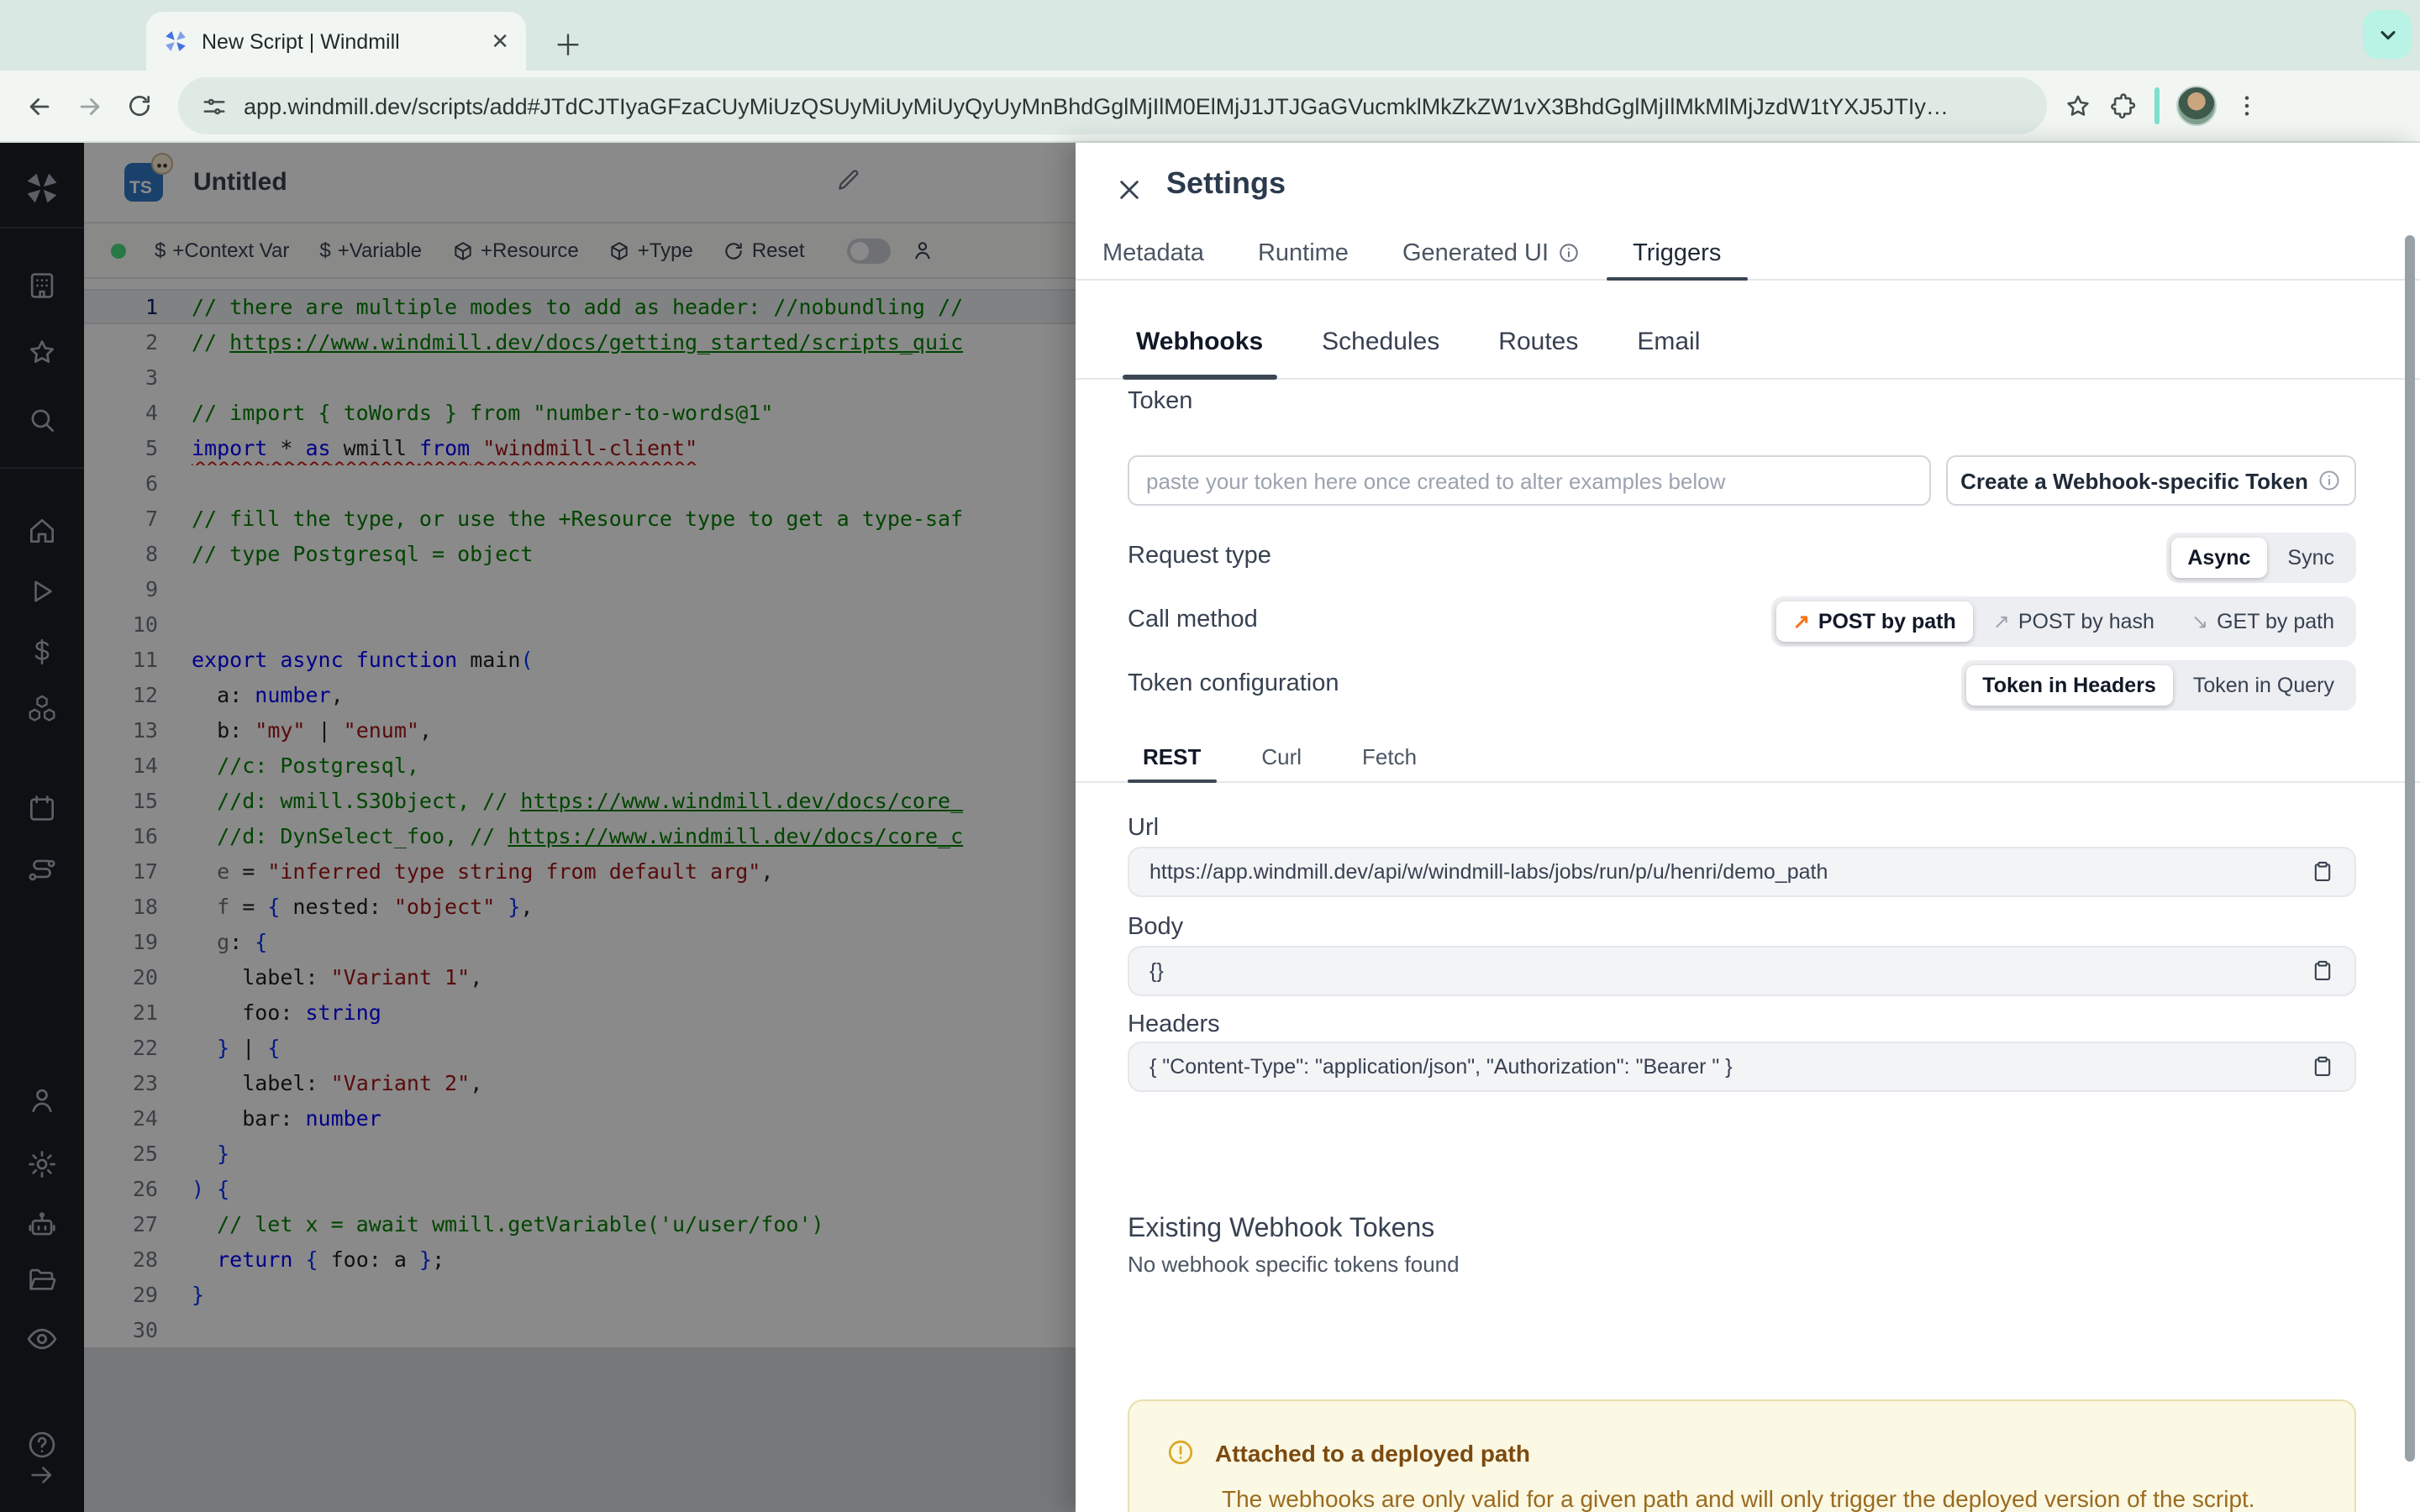 This screenshot has height=1512, width=2420. I want to click on snippet-tab-curl: Curl, so click(1282, 757).